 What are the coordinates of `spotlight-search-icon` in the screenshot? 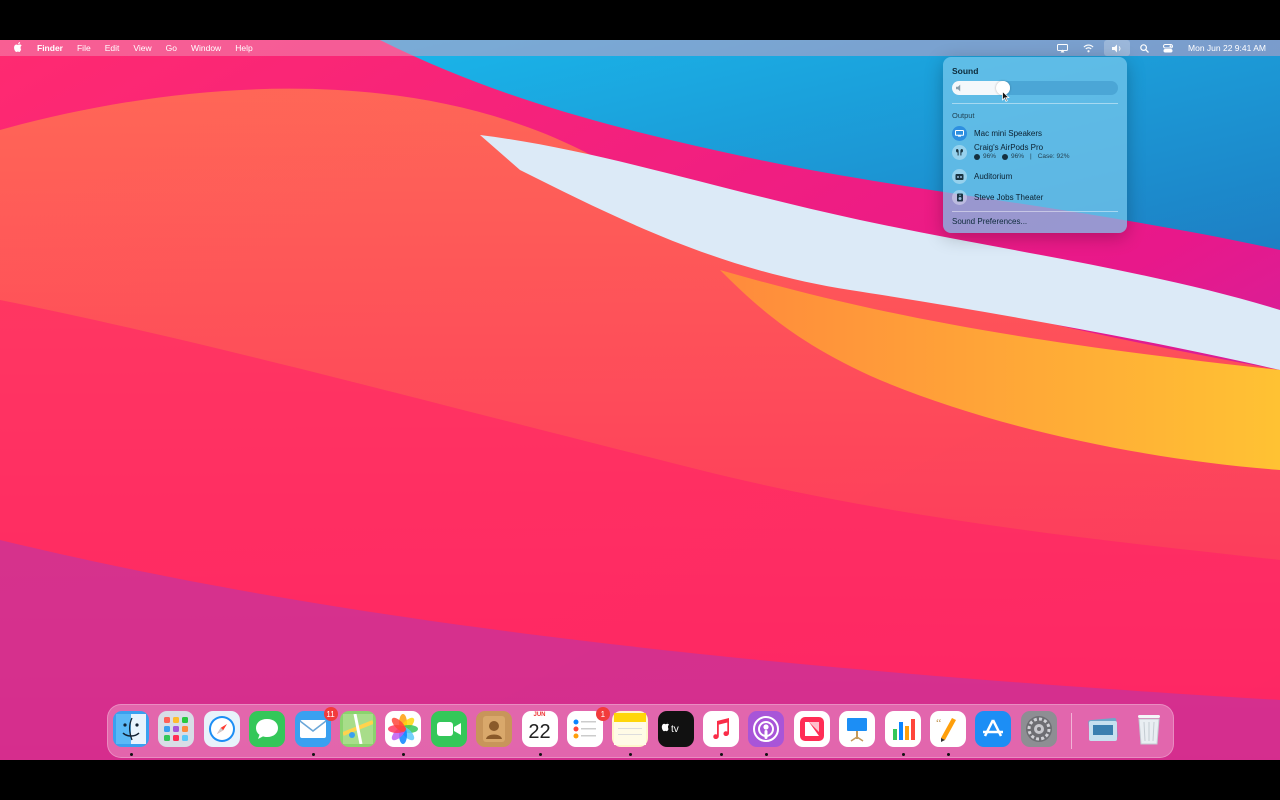 It's located at (1144, 48).